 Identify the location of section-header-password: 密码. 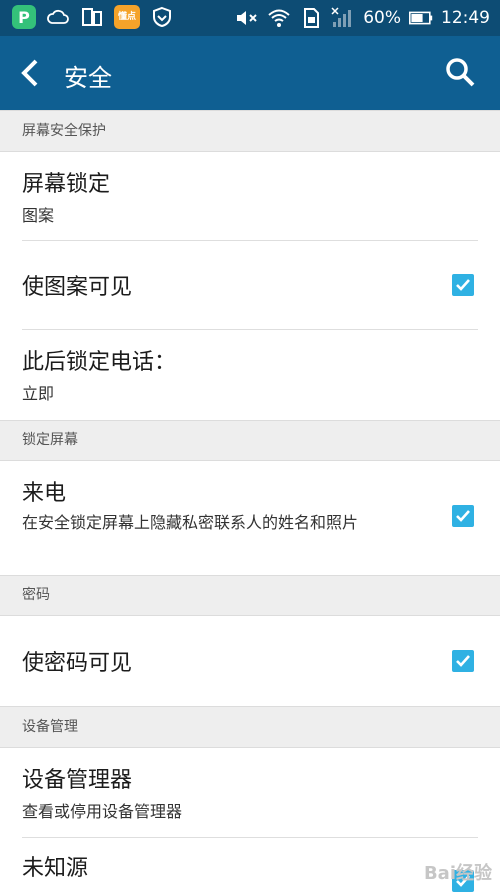
(250, 595).